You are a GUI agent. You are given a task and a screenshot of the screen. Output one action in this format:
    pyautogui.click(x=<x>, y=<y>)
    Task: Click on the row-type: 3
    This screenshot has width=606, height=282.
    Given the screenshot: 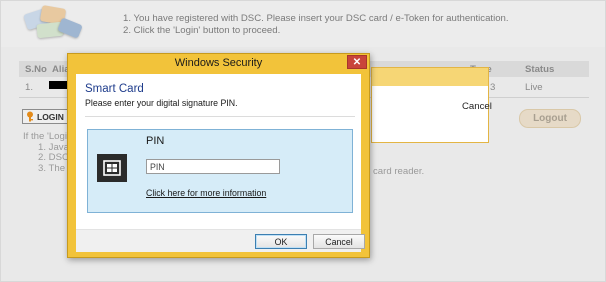 What is the action you would take?
    pyautogui.click(x=493, y=87)
    